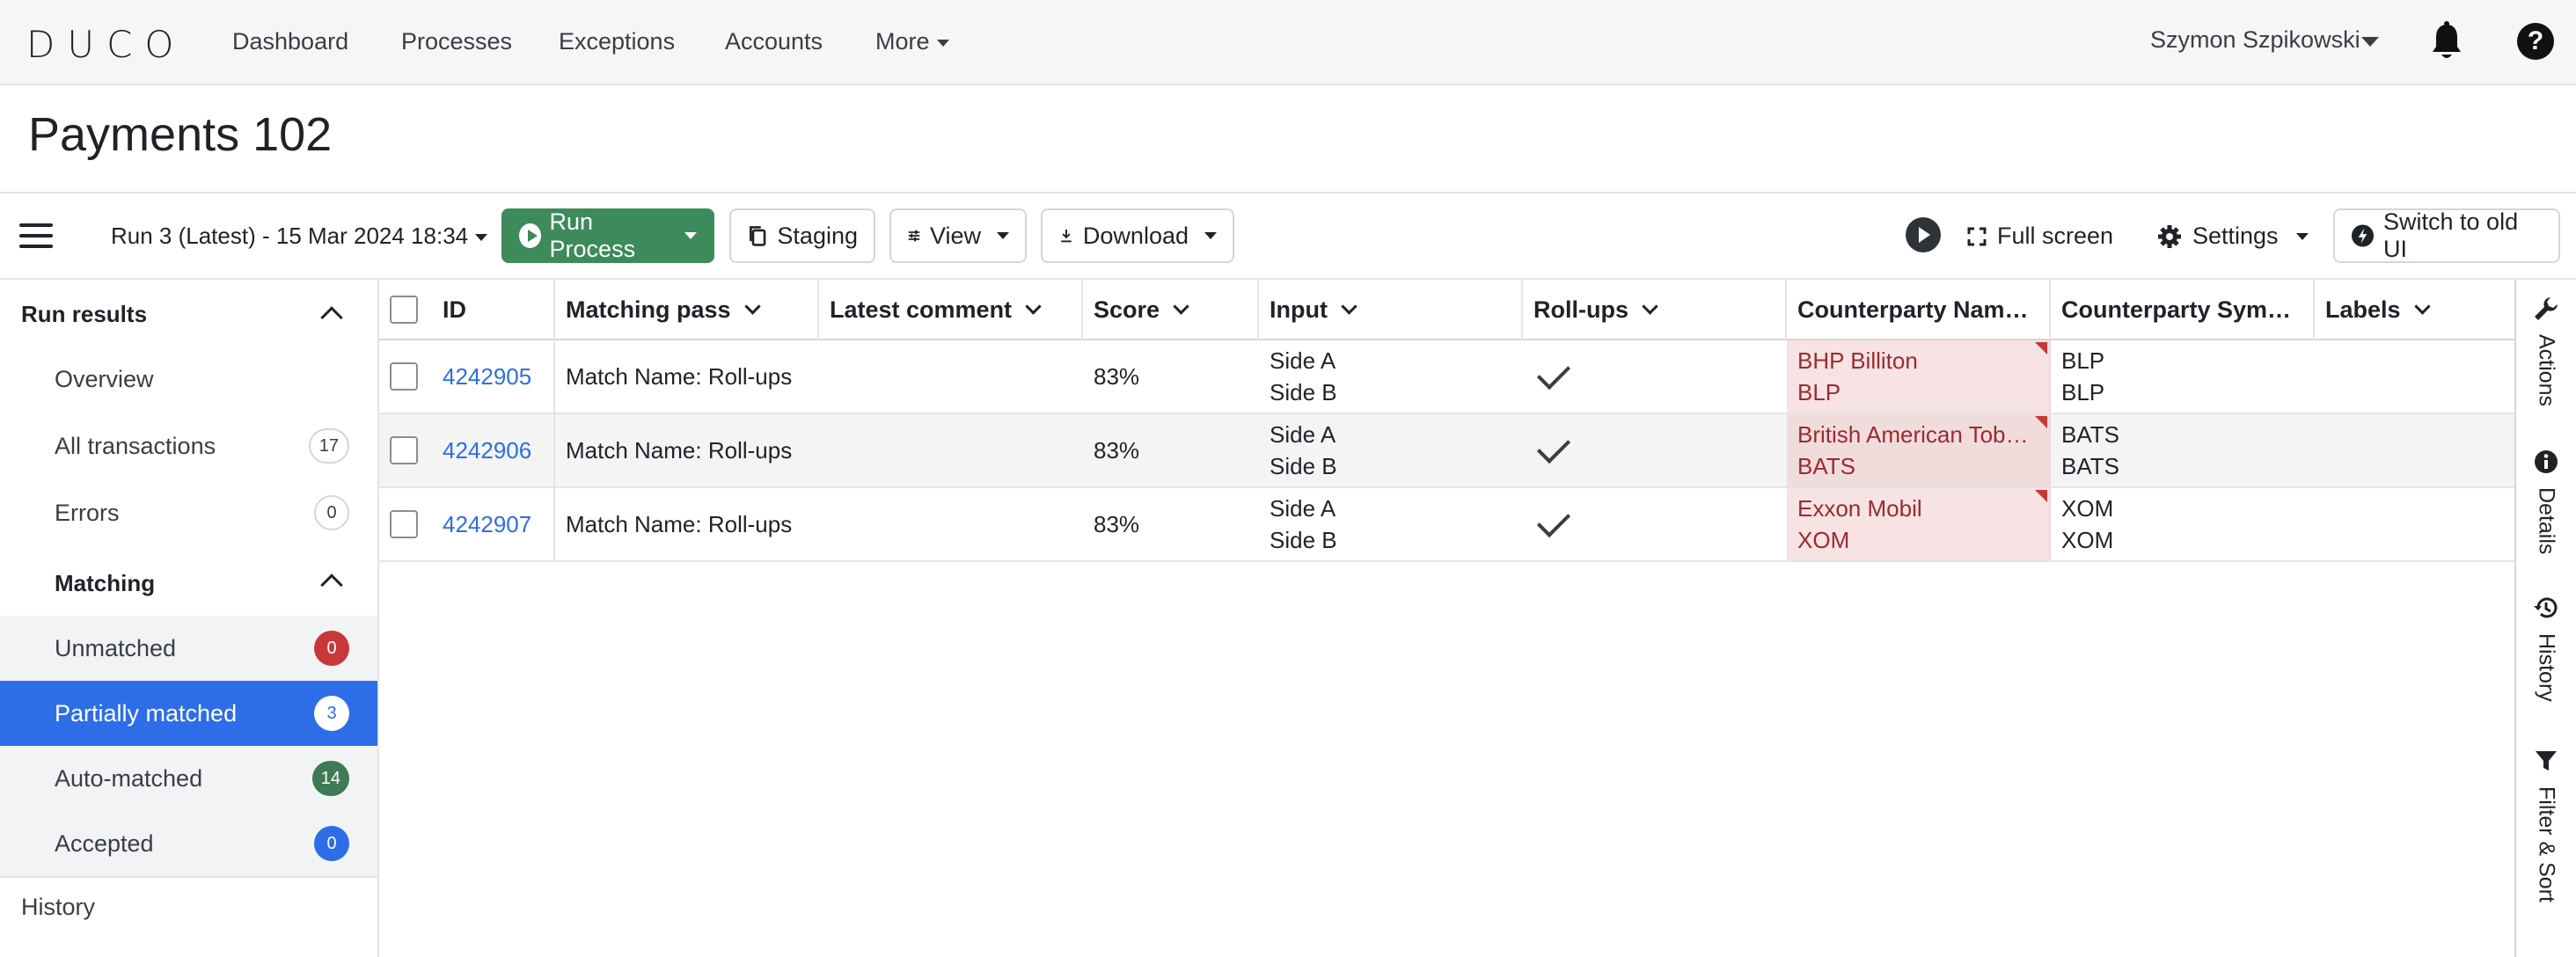  I want to click on nav-exceptions: Exceptions, so click(617, 42).